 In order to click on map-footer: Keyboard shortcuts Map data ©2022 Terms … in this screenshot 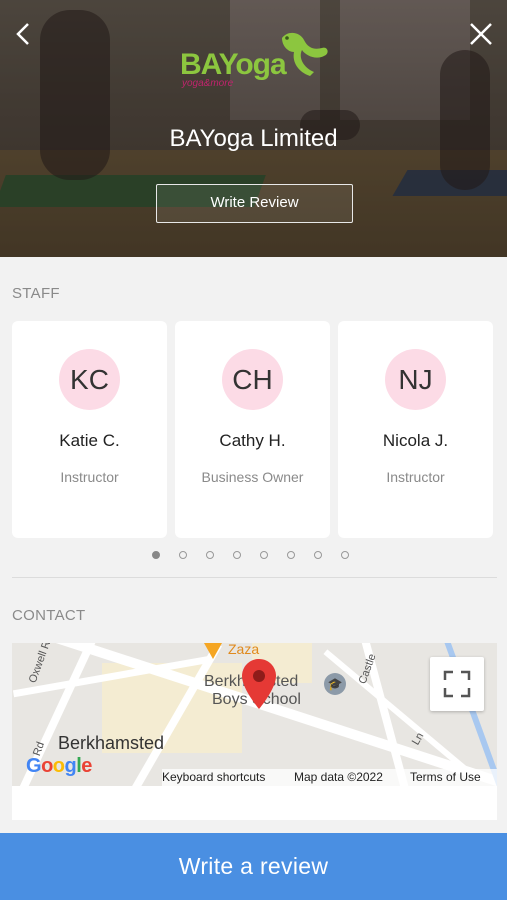, I will do `click(329, 777)`.